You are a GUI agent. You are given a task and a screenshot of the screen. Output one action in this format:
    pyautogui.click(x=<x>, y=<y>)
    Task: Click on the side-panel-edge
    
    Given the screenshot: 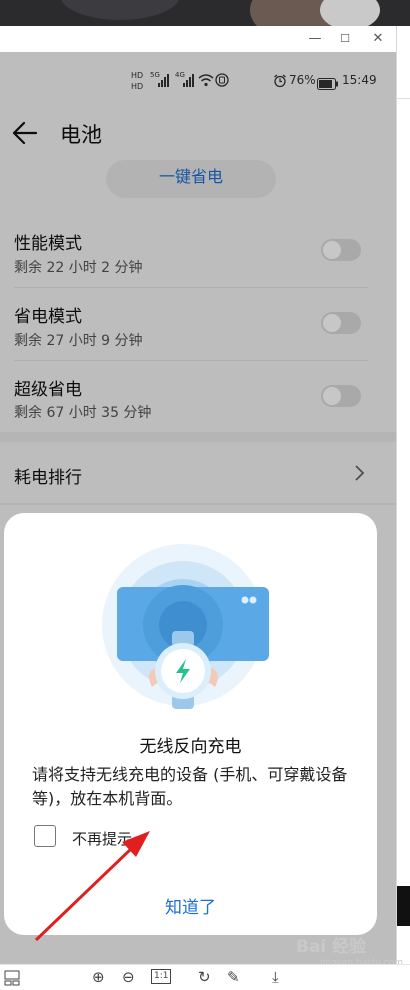 What is the action you would take?
    pyautogui.click(x=403, y=507)
    